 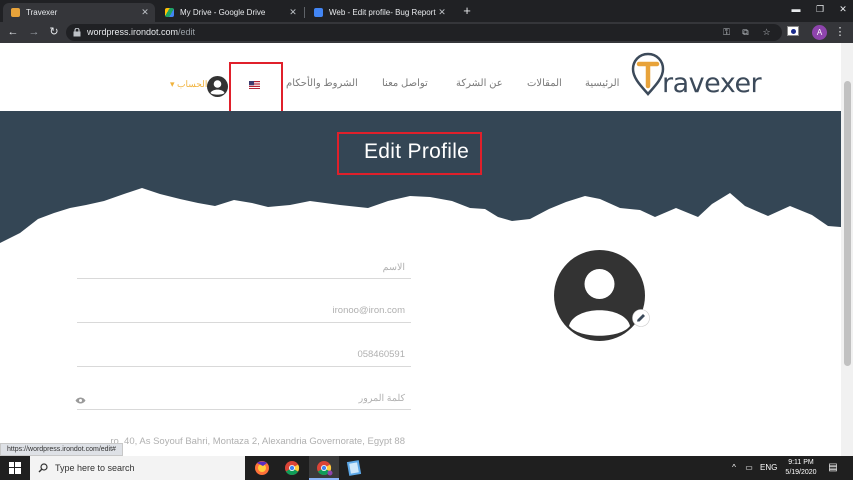 I want to click on url-path: /edit, so click(x=187, y=32).